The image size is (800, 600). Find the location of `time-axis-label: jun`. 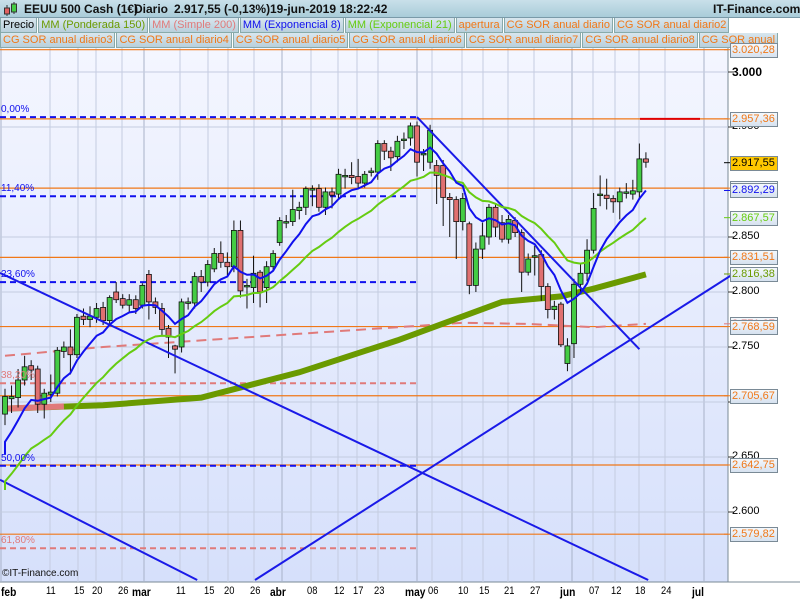

time-axis-label: jun is located at coordinates (568, 592).